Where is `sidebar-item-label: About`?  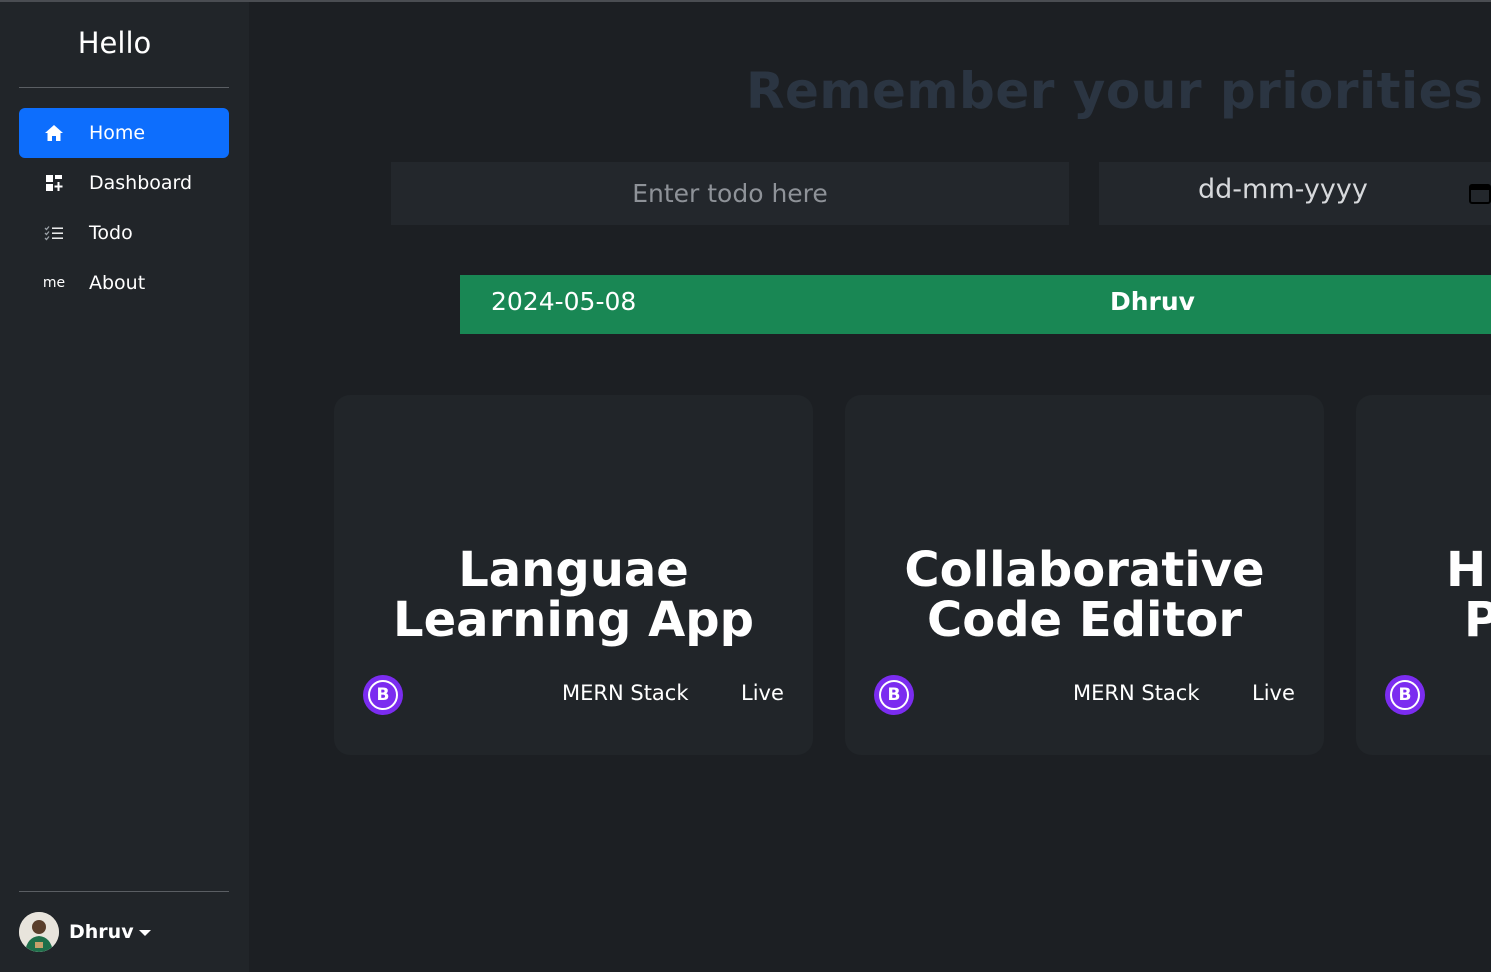 sidebar-item-label: About is located at coordinates (117, 283).